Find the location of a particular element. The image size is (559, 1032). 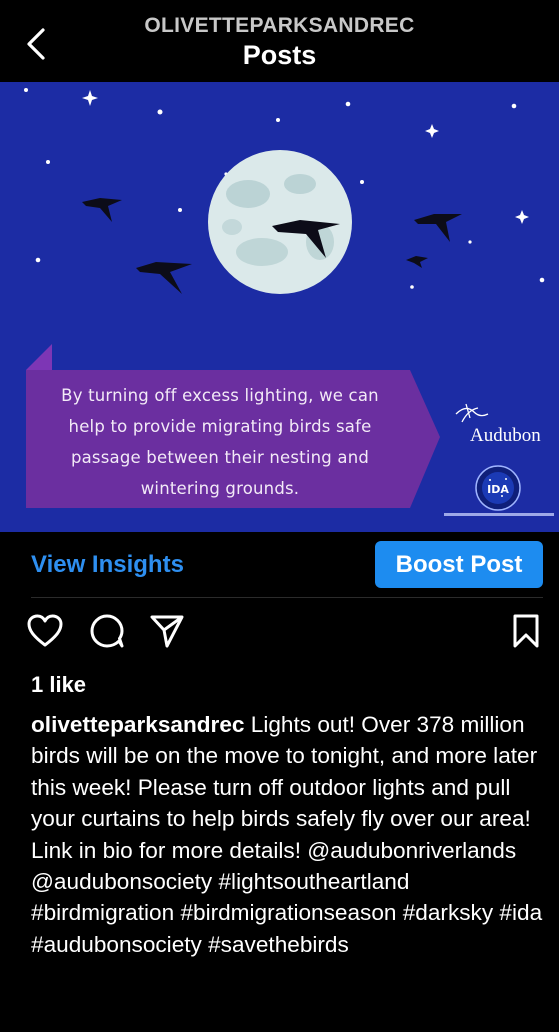

save-button is located at coordinates (526, 631).